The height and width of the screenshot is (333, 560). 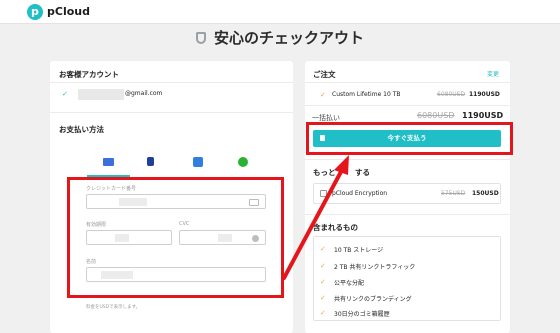 I want to click on currency-note: 料金をUSDで表示します。, so click(x=113, y=307).